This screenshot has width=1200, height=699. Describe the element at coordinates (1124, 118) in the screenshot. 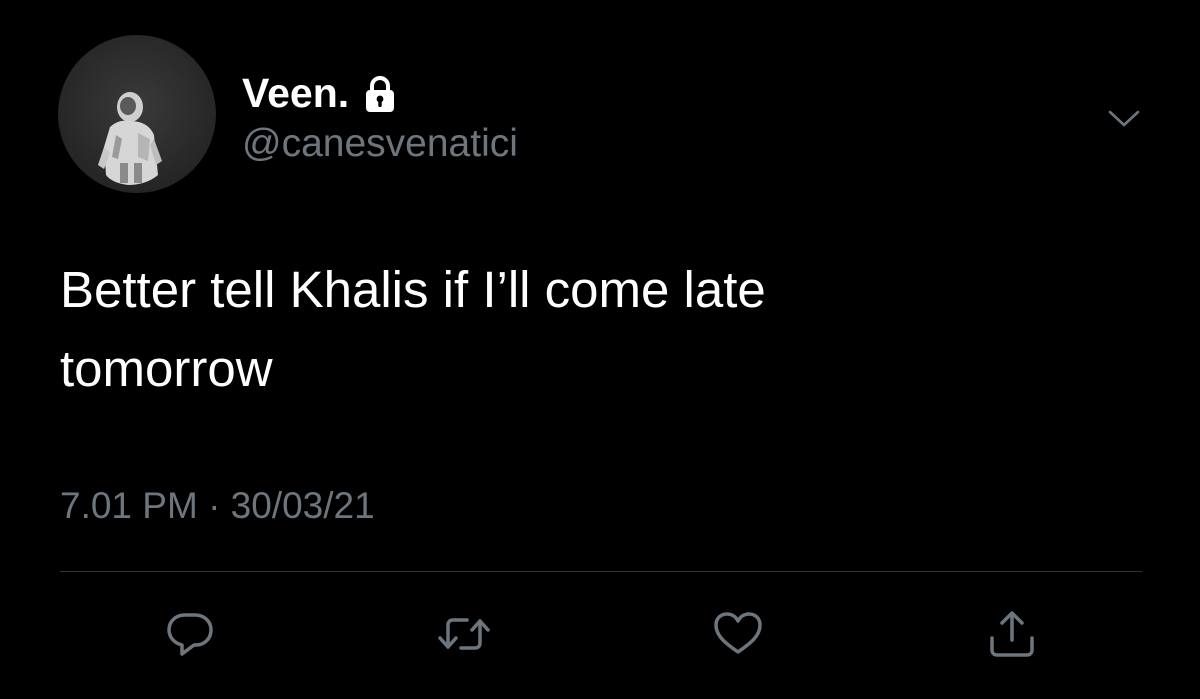

I see `chevron-down-icon` at that location.